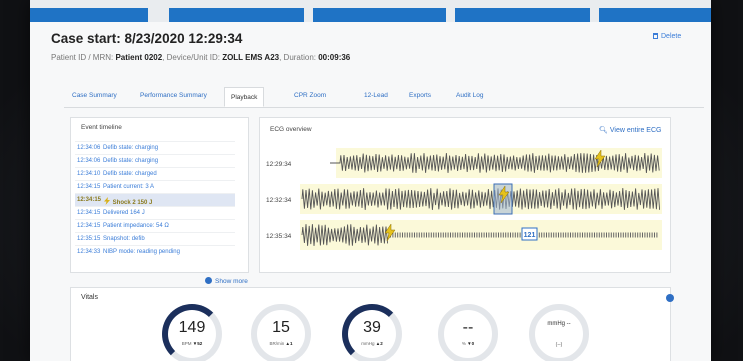 The height and width of the screenshot is (361, 743). What do you see at coordinates (376, 95) in the screenshot?
I see `tab-12-lead: 12-Lead` at bounding box center [376, 95].